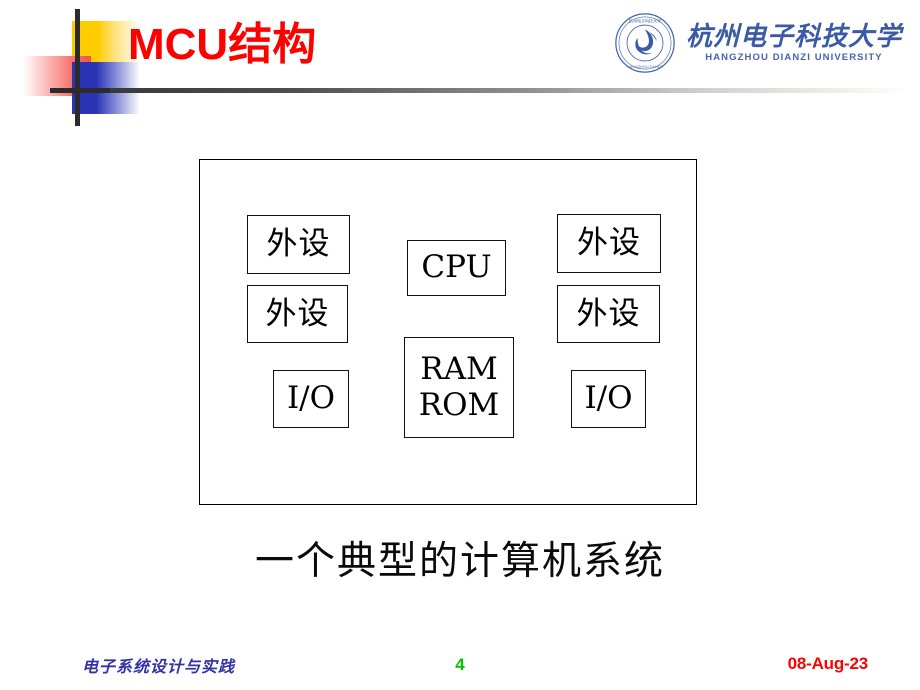 Image resolution: width=920 pixels, height=690 pixels. What do you see at coordinates (645, 21) in the screenshot?
I see `svg-text: 杭州电子科技大学` at bounding box center [645, 21].